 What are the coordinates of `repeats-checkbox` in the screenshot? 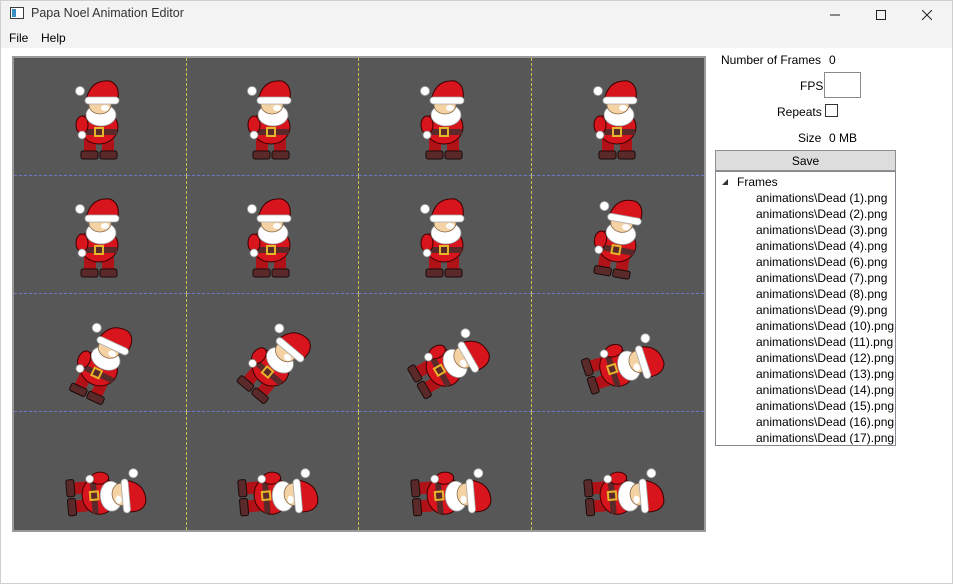 It's located at (831, 110).